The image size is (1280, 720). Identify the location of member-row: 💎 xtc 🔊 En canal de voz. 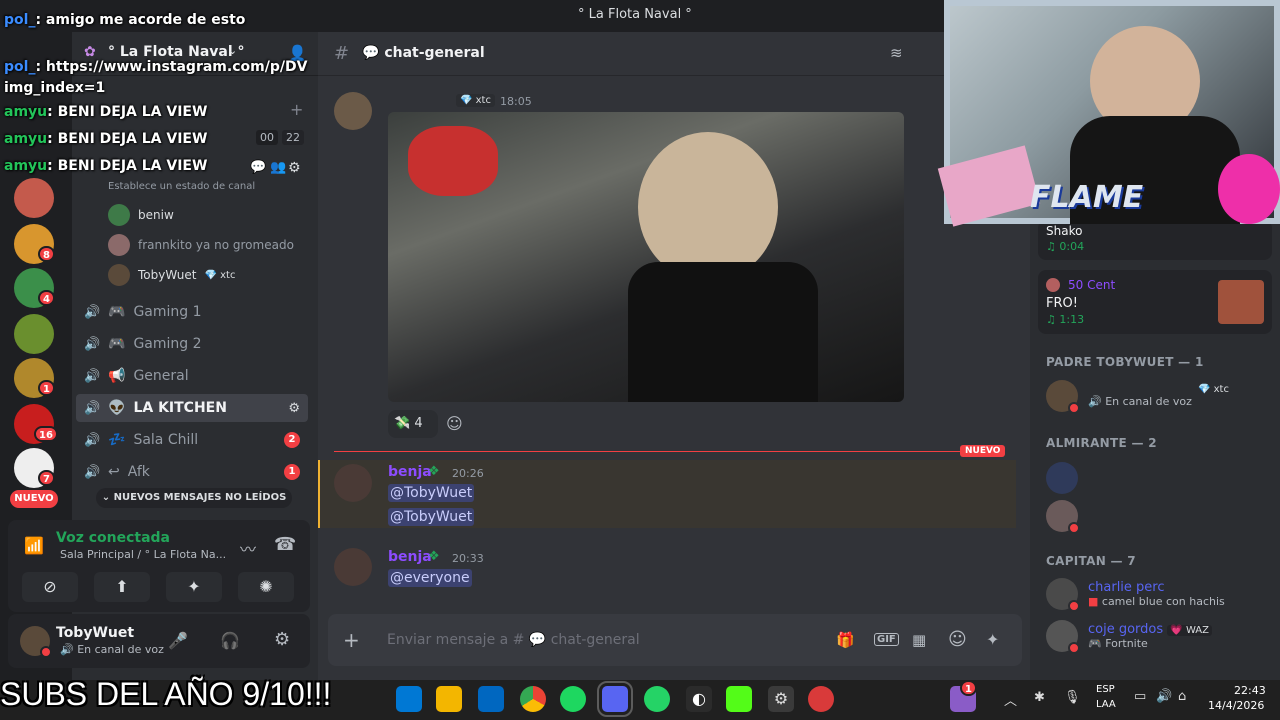
(1137, 397).